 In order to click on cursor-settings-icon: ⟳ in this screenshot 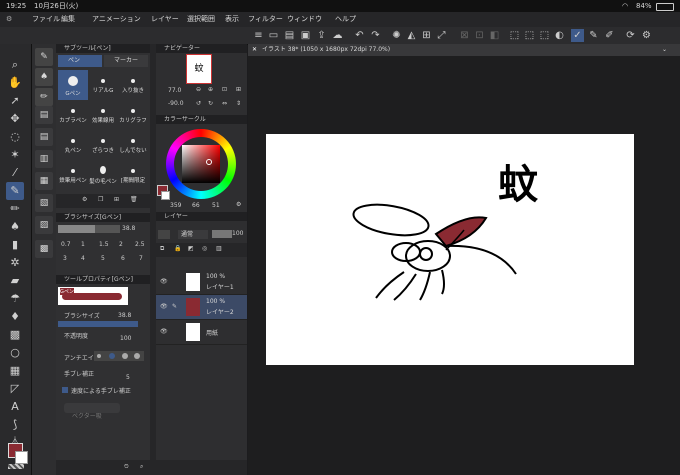, I will do `click(630, 35)`.